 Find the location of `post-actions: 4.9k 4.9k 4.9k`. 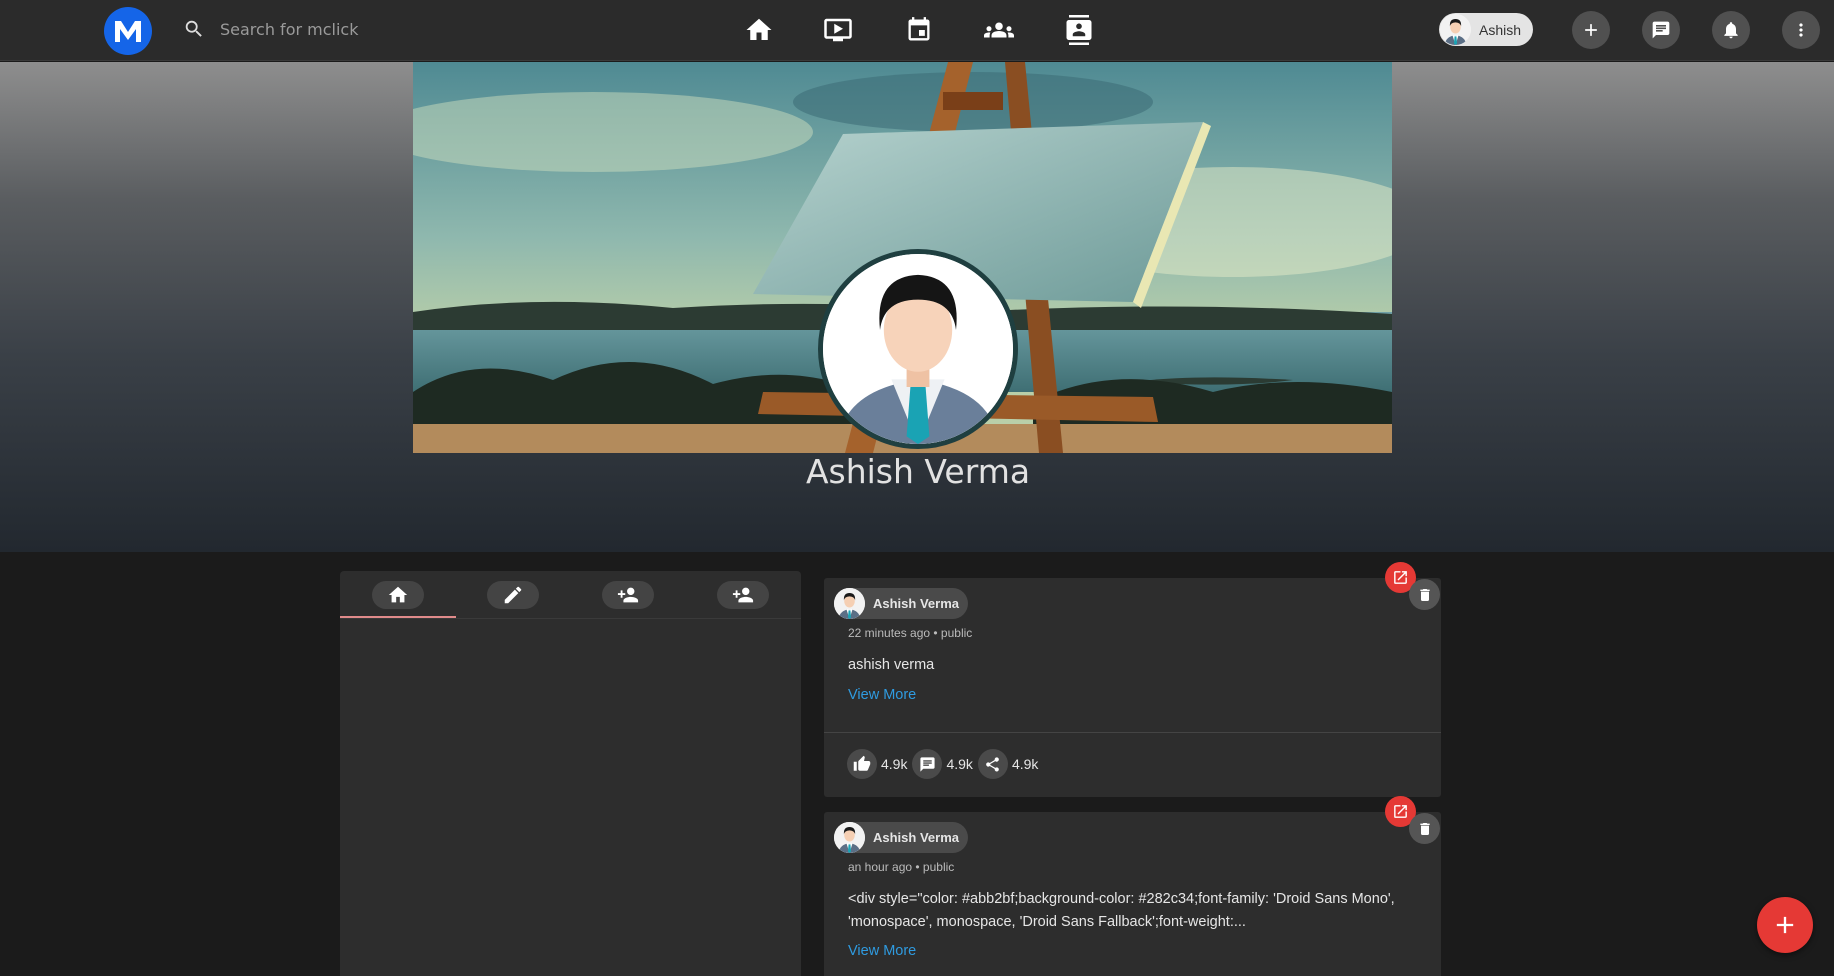

post-actions: 4.9k 4.9k 4.9k is located at coordinates (945, 764).